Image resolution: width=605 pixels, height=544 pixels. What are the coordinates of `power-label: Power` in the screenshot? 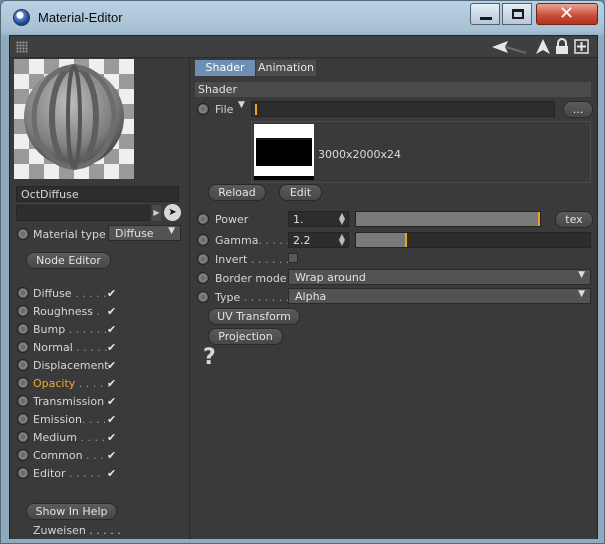 It's located at (232, 219).